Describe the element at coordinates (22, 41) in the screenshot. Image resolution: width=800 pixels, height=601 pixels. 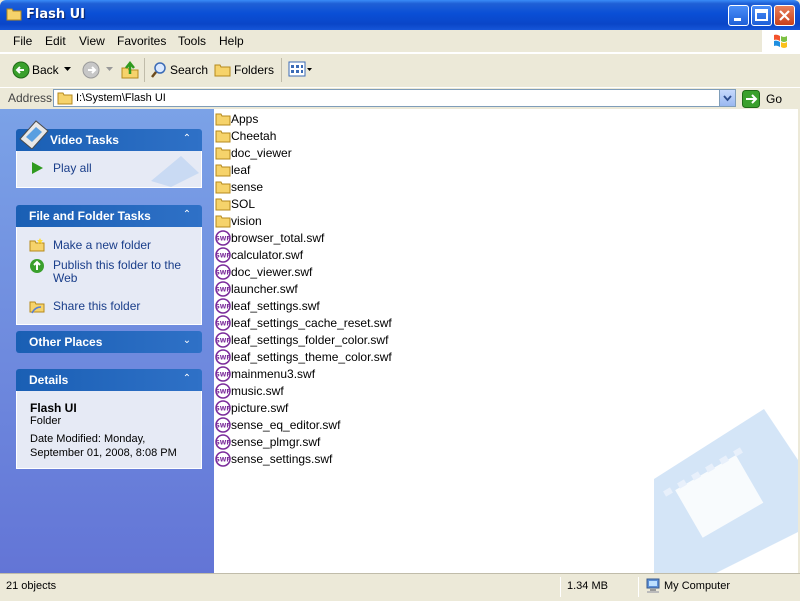
I see `menu-file: File` at that location.